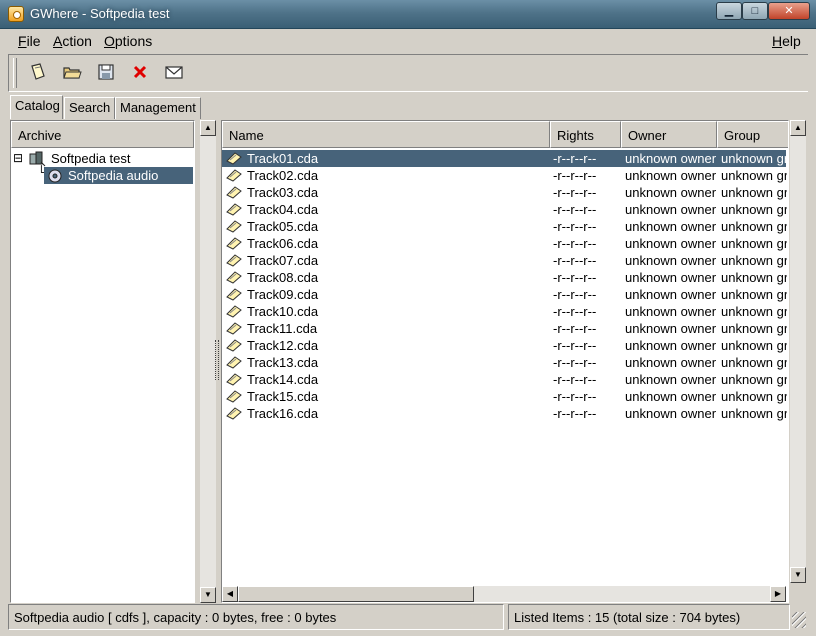 The width and height of the screenshot is (816, 636). What do you see at coordinates (140, 74) in the screenshot?
I see `delete-button` at bounding box center [140, 74].